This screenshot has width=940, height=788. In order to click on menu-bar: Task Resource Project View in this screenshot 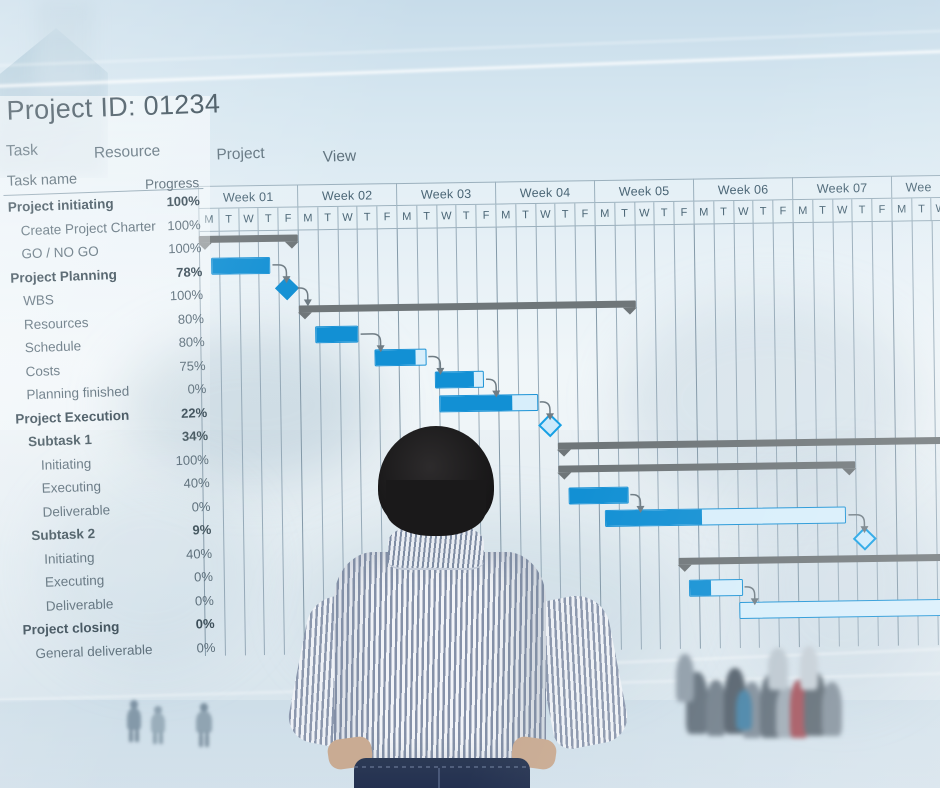, I will do `click(179, 151)`.